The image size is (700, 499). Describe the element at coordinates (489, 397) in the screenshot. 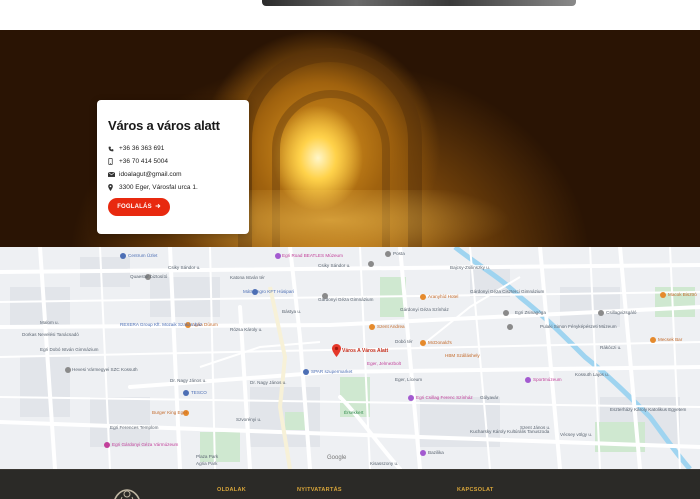

I see `map-poi-label: Gólyavár` at that location.